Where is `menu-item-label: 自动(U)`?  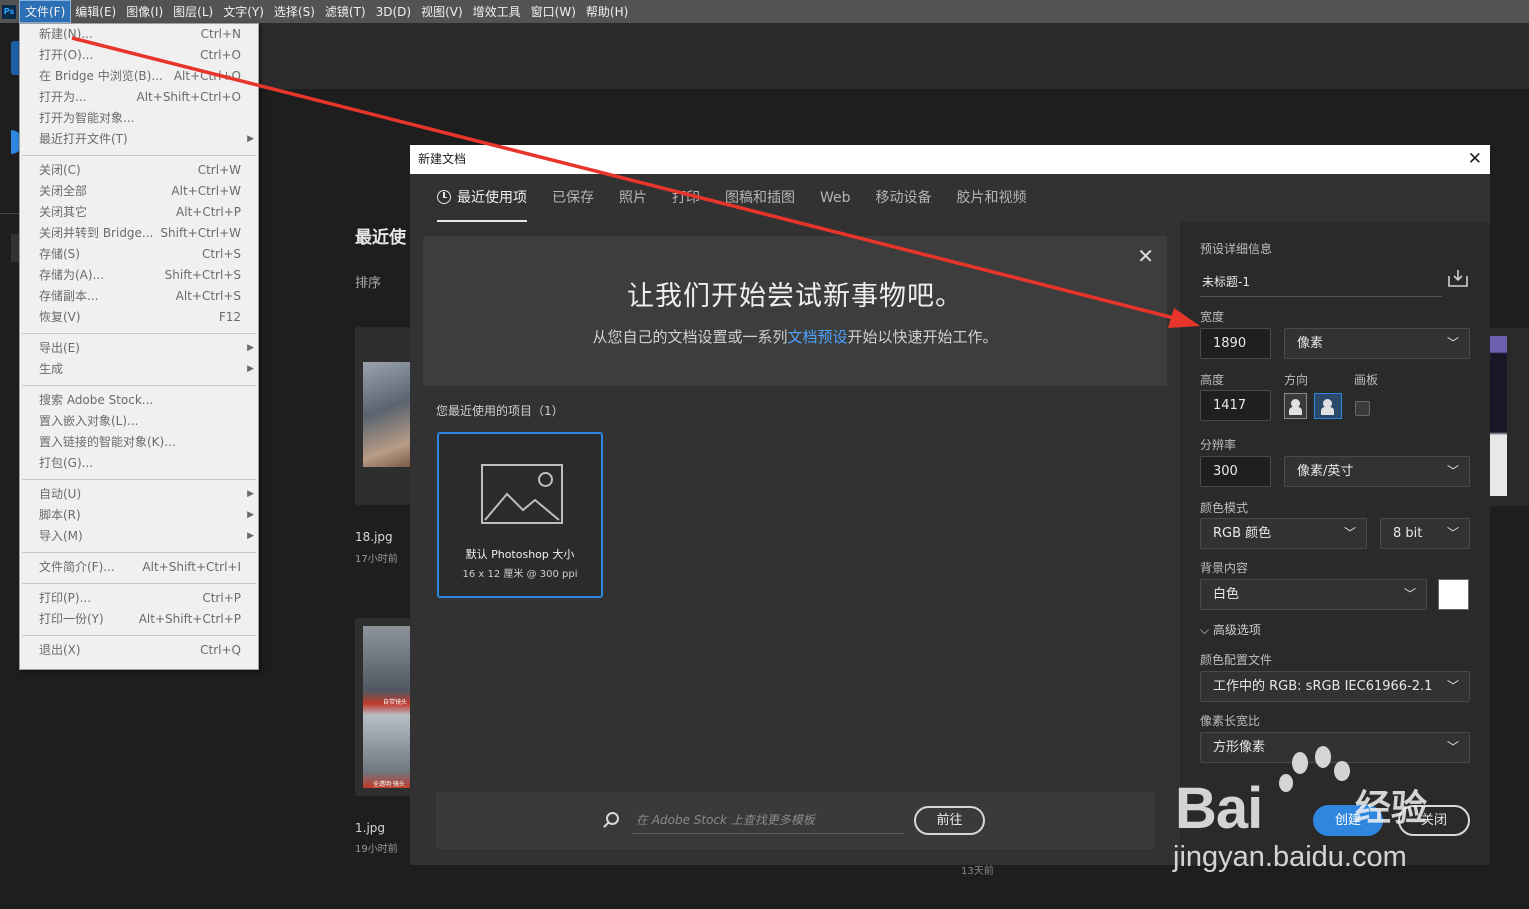 menu-item-label: 自动(U) is located at coordinates (60, 494).